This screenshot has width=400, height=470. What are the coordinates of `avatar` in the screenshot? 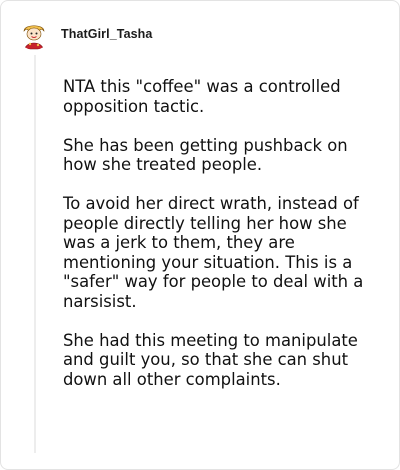 It's located at (34, 34).